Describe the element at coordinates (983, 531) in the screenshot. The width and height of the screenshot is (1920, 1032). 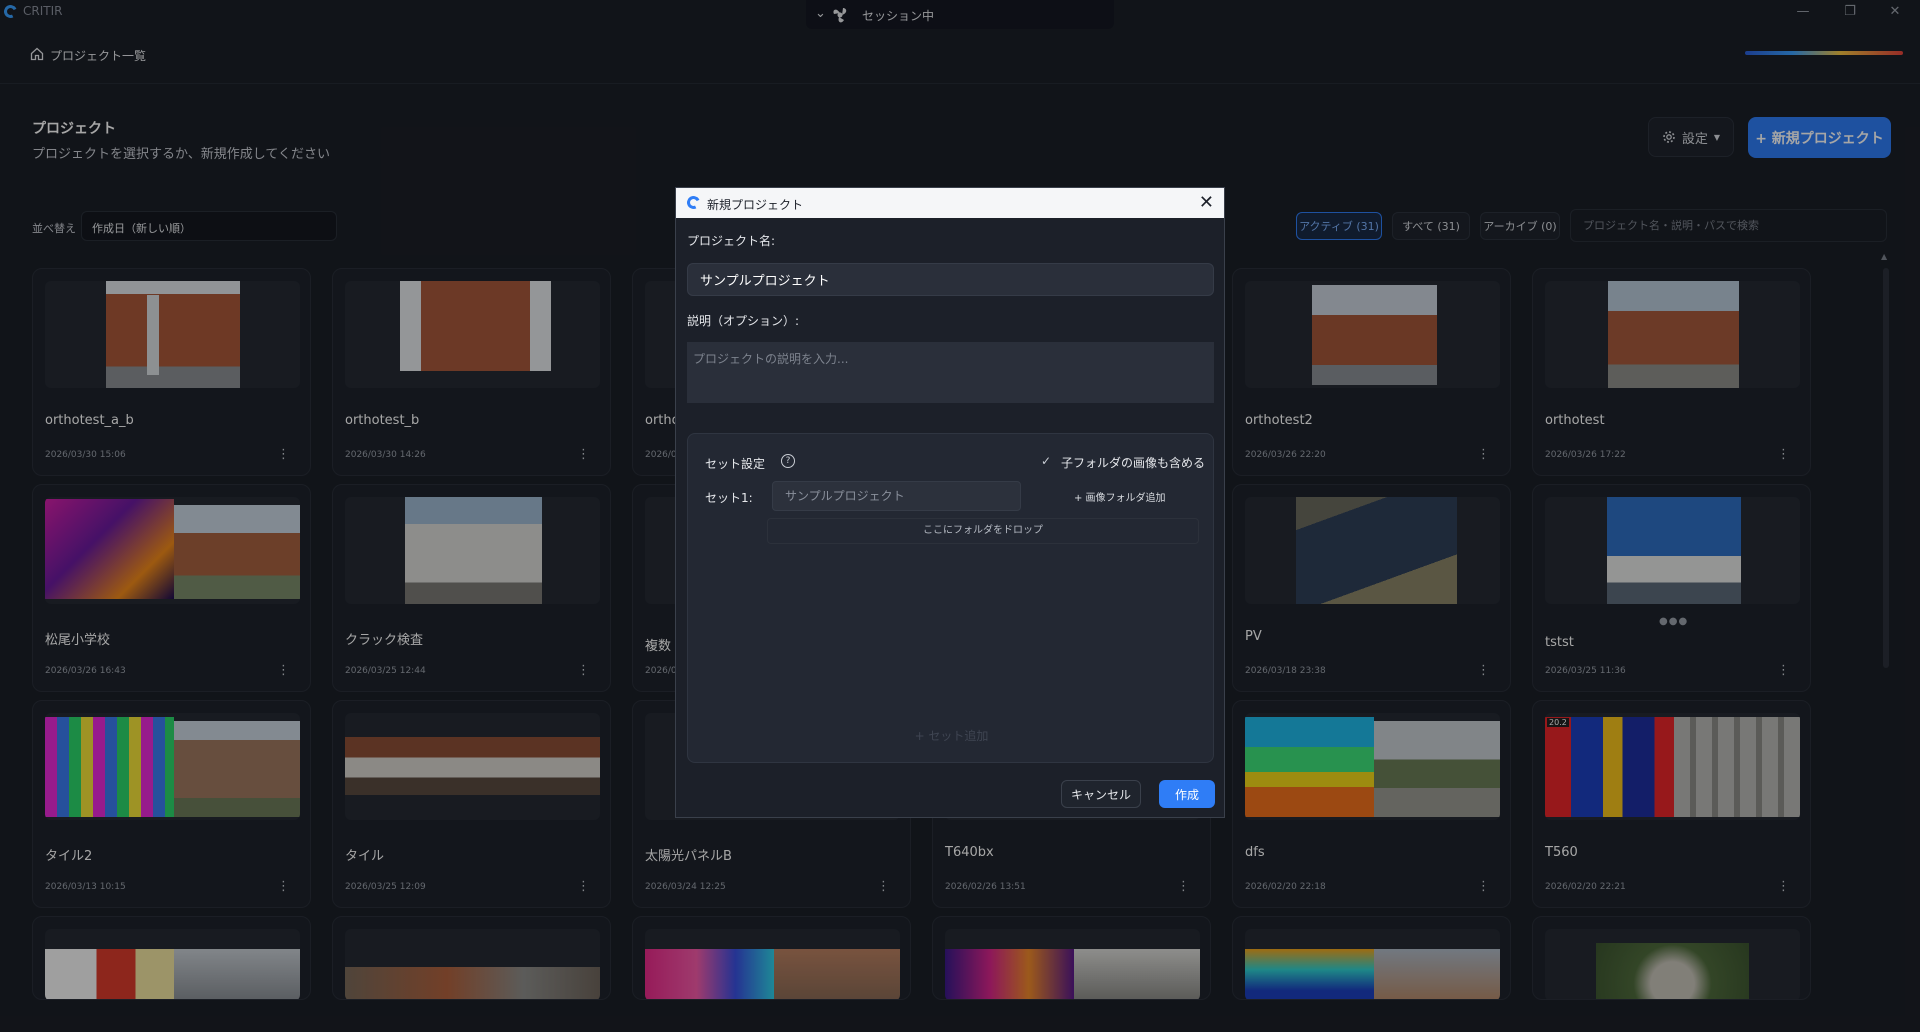
I see `folder-dropzone: ここにフォルダをドロップ` at that location.